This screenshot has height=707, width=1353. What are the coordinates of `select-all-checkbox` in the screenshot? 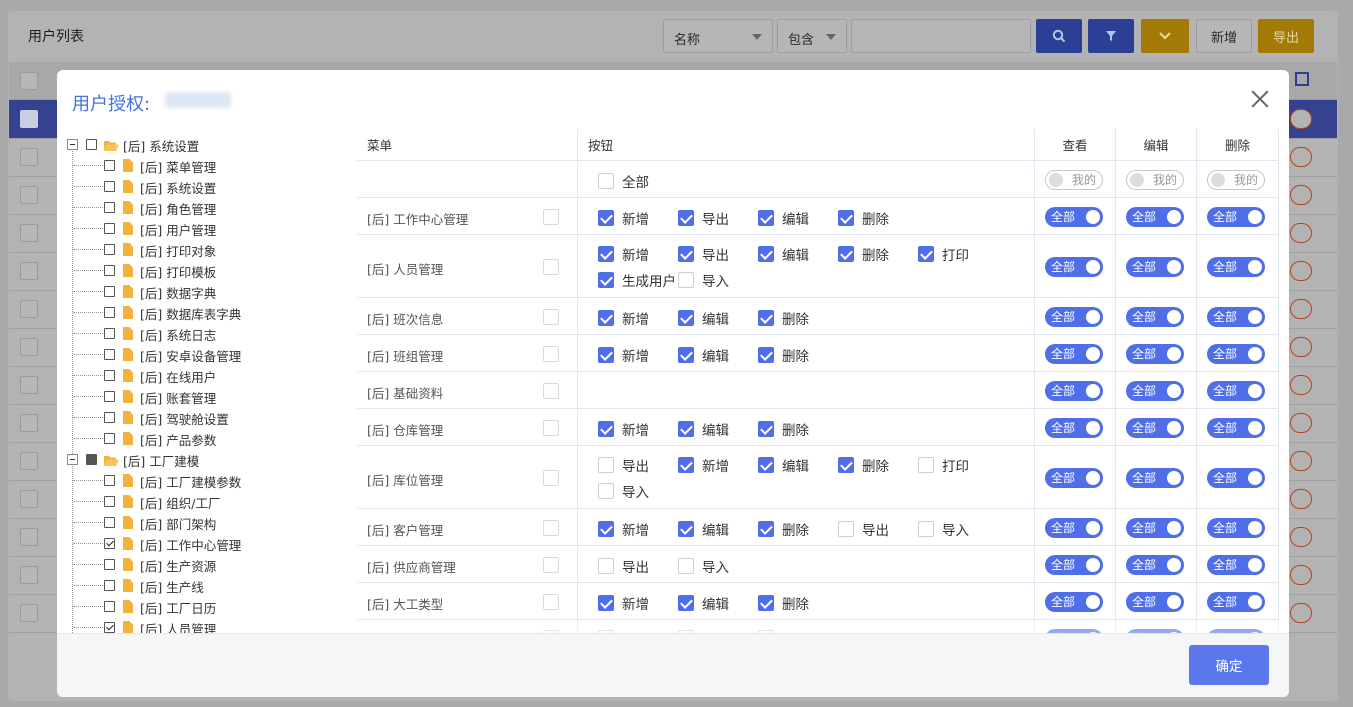 It's located at (29, 81).